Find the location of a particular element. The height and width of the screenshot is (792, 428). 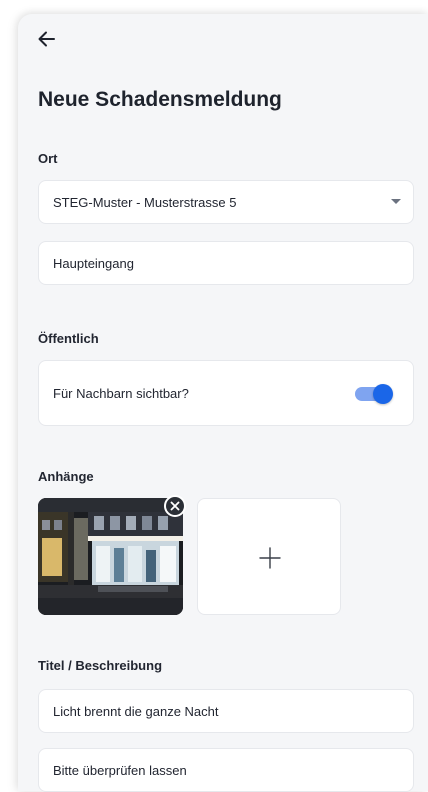

description-input: Bitte überprüfen lassen is located at coordinates (226, 770).